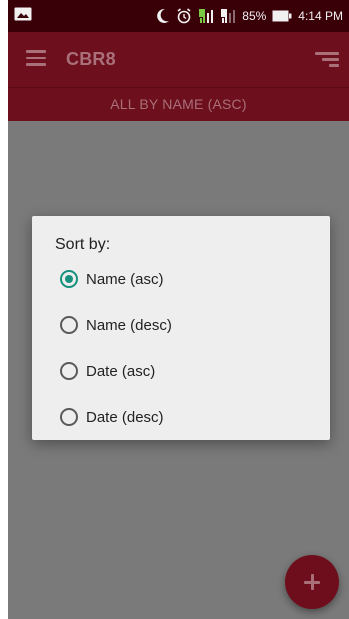  I want to click on dialog-title: Sort by:, so click(83, 244).